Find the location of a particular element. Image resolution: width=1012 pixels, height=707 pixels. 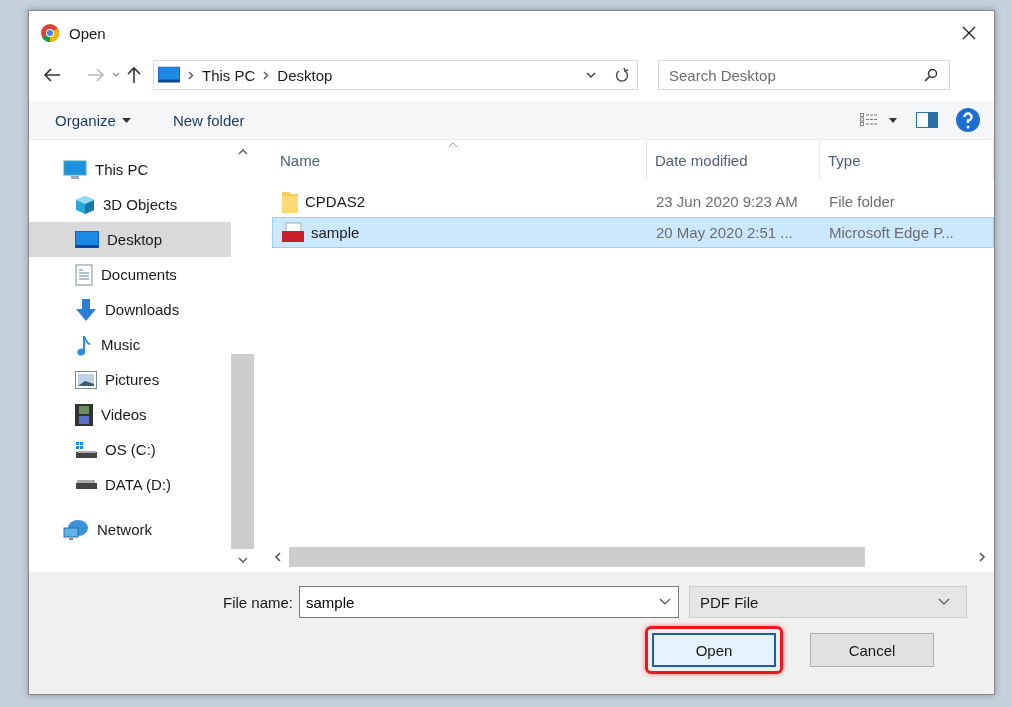

close-icon is located at coordinates (969, 33).